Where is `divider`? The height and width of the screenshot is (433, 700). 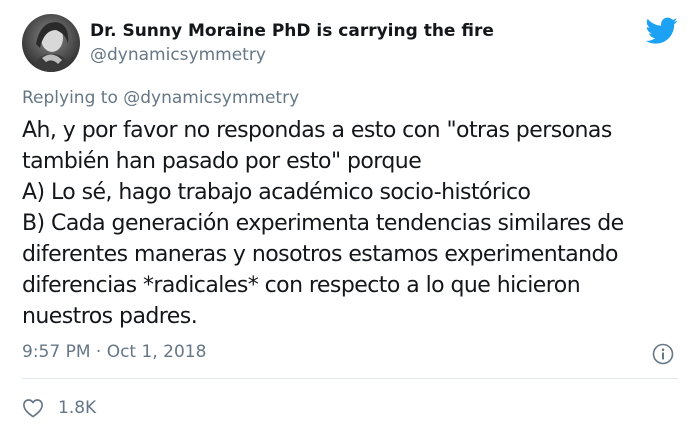
divider is located at coordinates (350, 378).